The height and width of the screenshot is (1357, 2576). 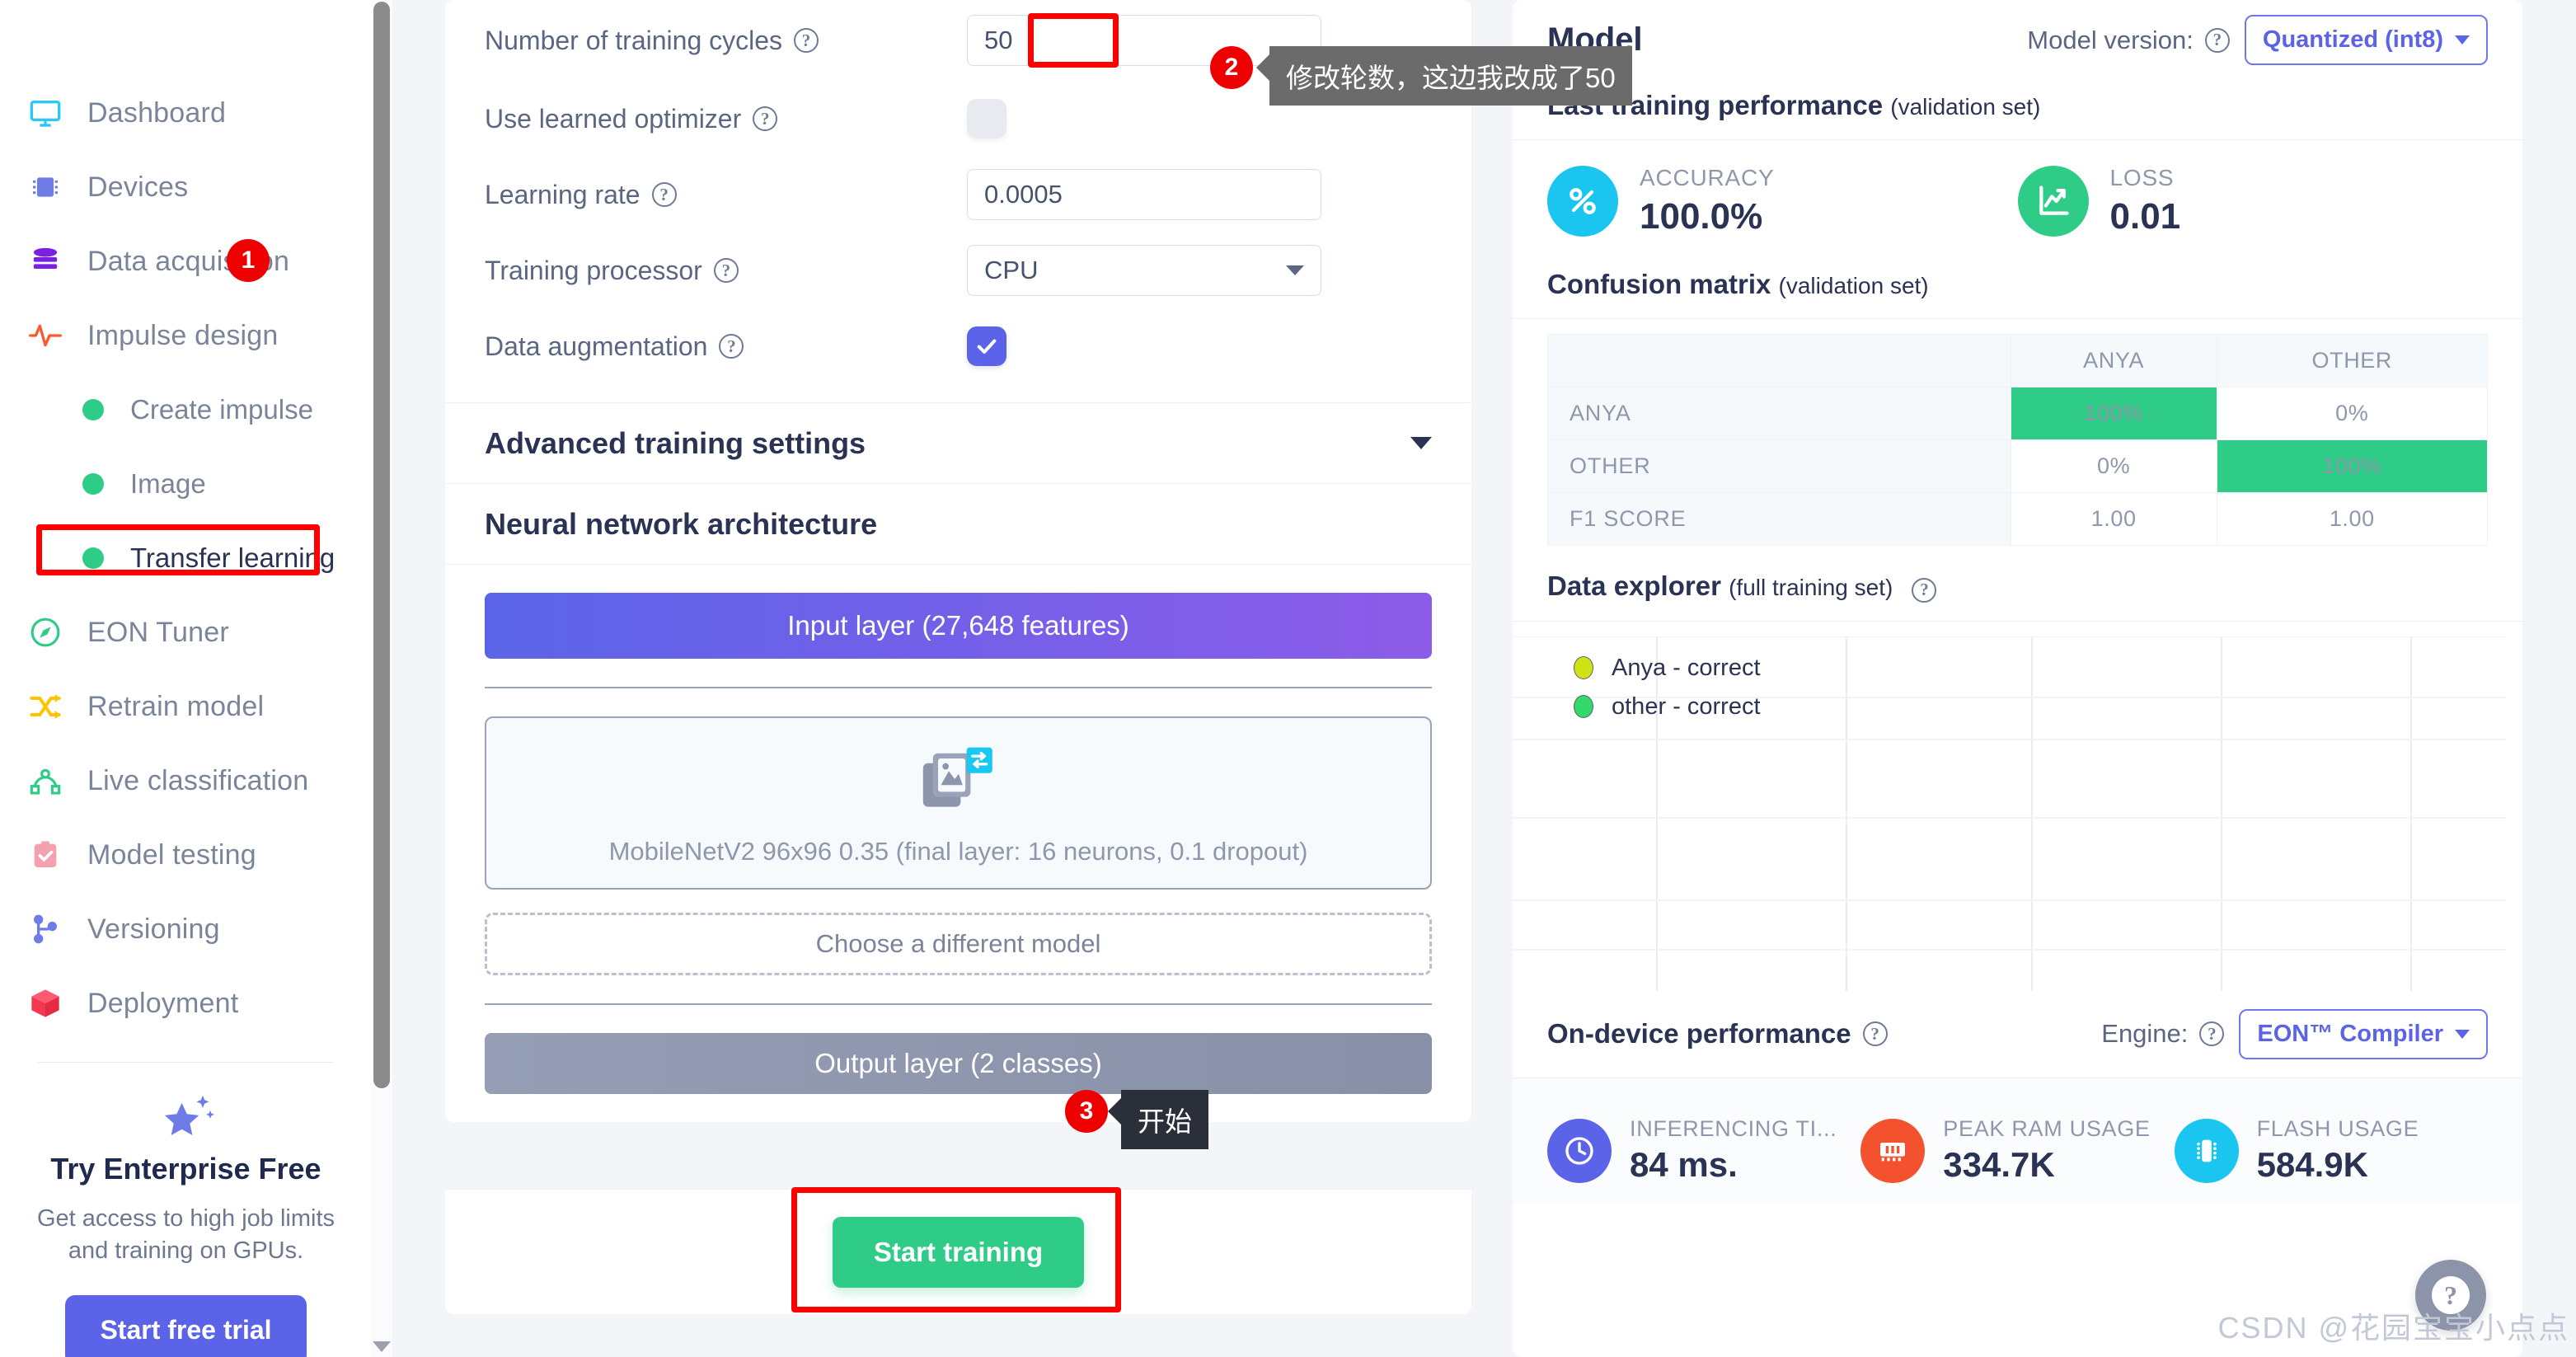 What do you see at coordinates (2018, 360) in the screenshot?
I see `table-header-row: ANYA OTHER` at bounding box center [2018, 360].